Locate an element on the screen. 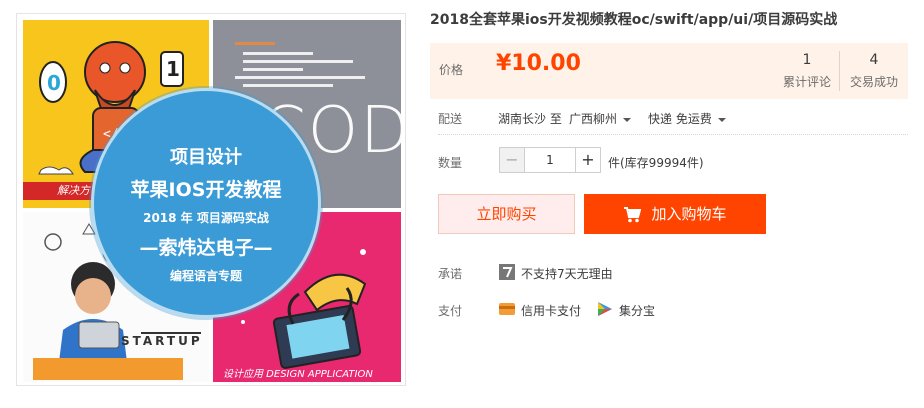 The height and width of the screenshot is (408, 924). shipping-method: 快递 免运费 is located at coordinates (680, 119).